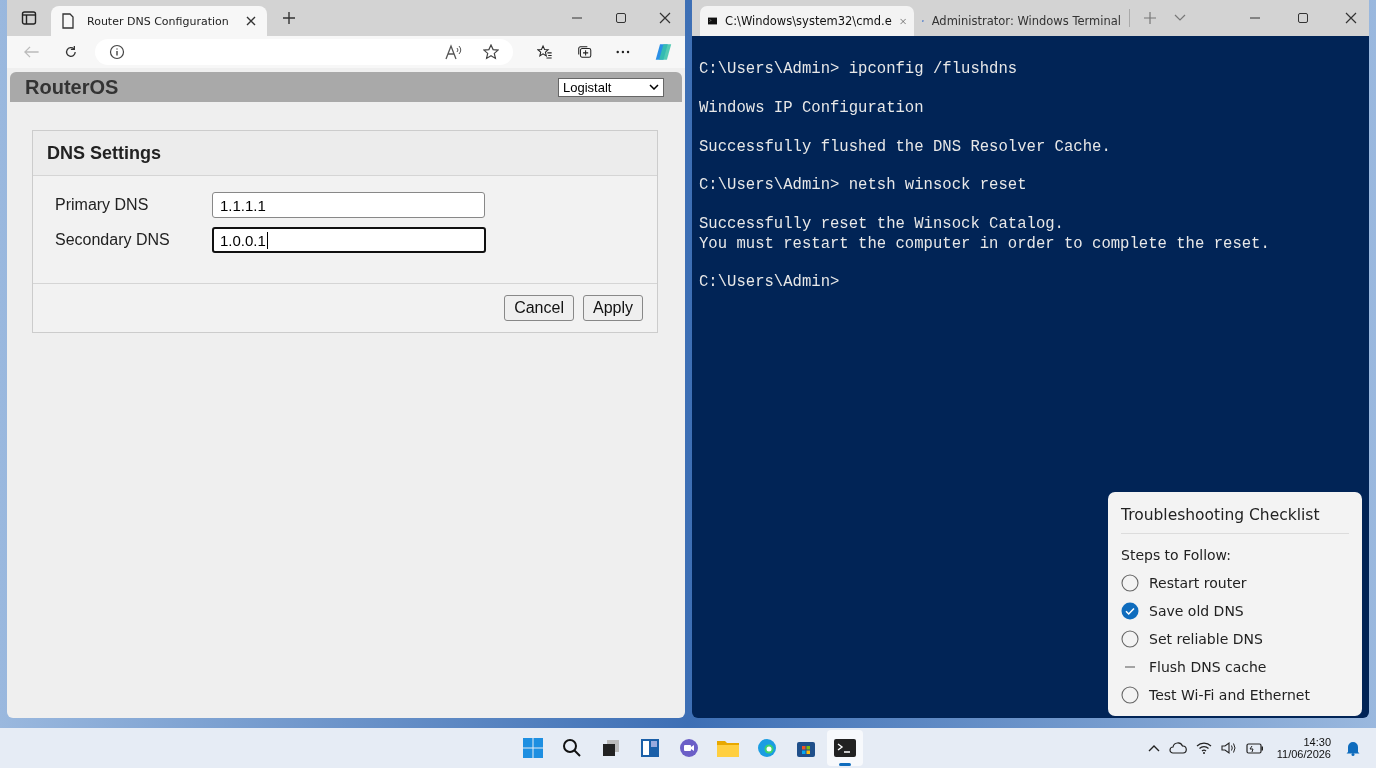  I want to click on checklist-title: Troubleshooting Checklist, so click(1235, 520).